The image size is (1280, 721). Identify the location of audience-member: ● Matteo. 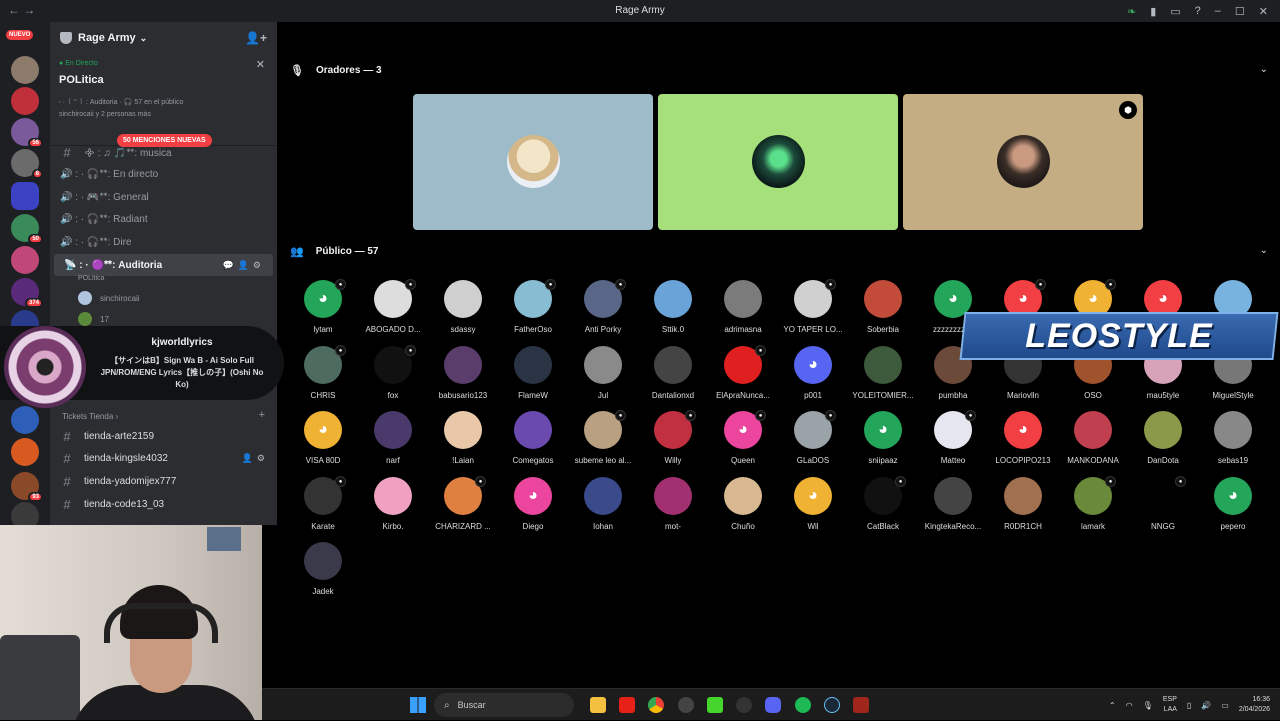
(953, 441).